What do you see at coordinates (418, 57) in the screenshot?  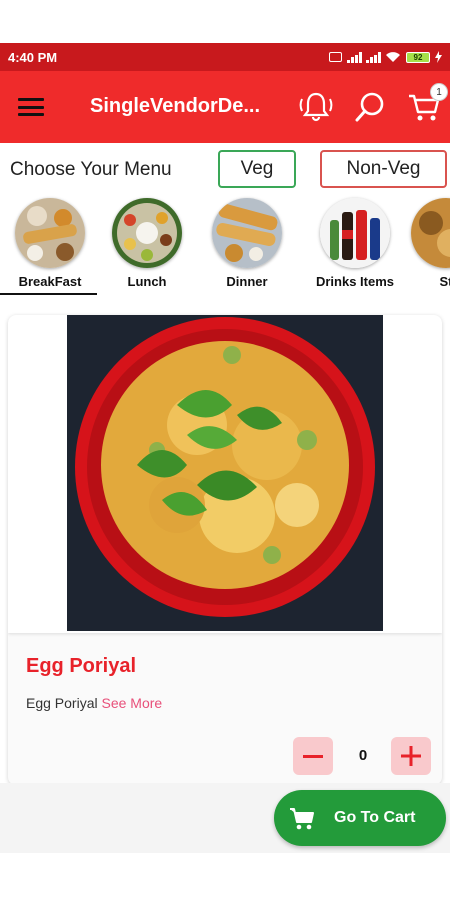 I see `battery-icon: 92` at bounding box center [418, 57].